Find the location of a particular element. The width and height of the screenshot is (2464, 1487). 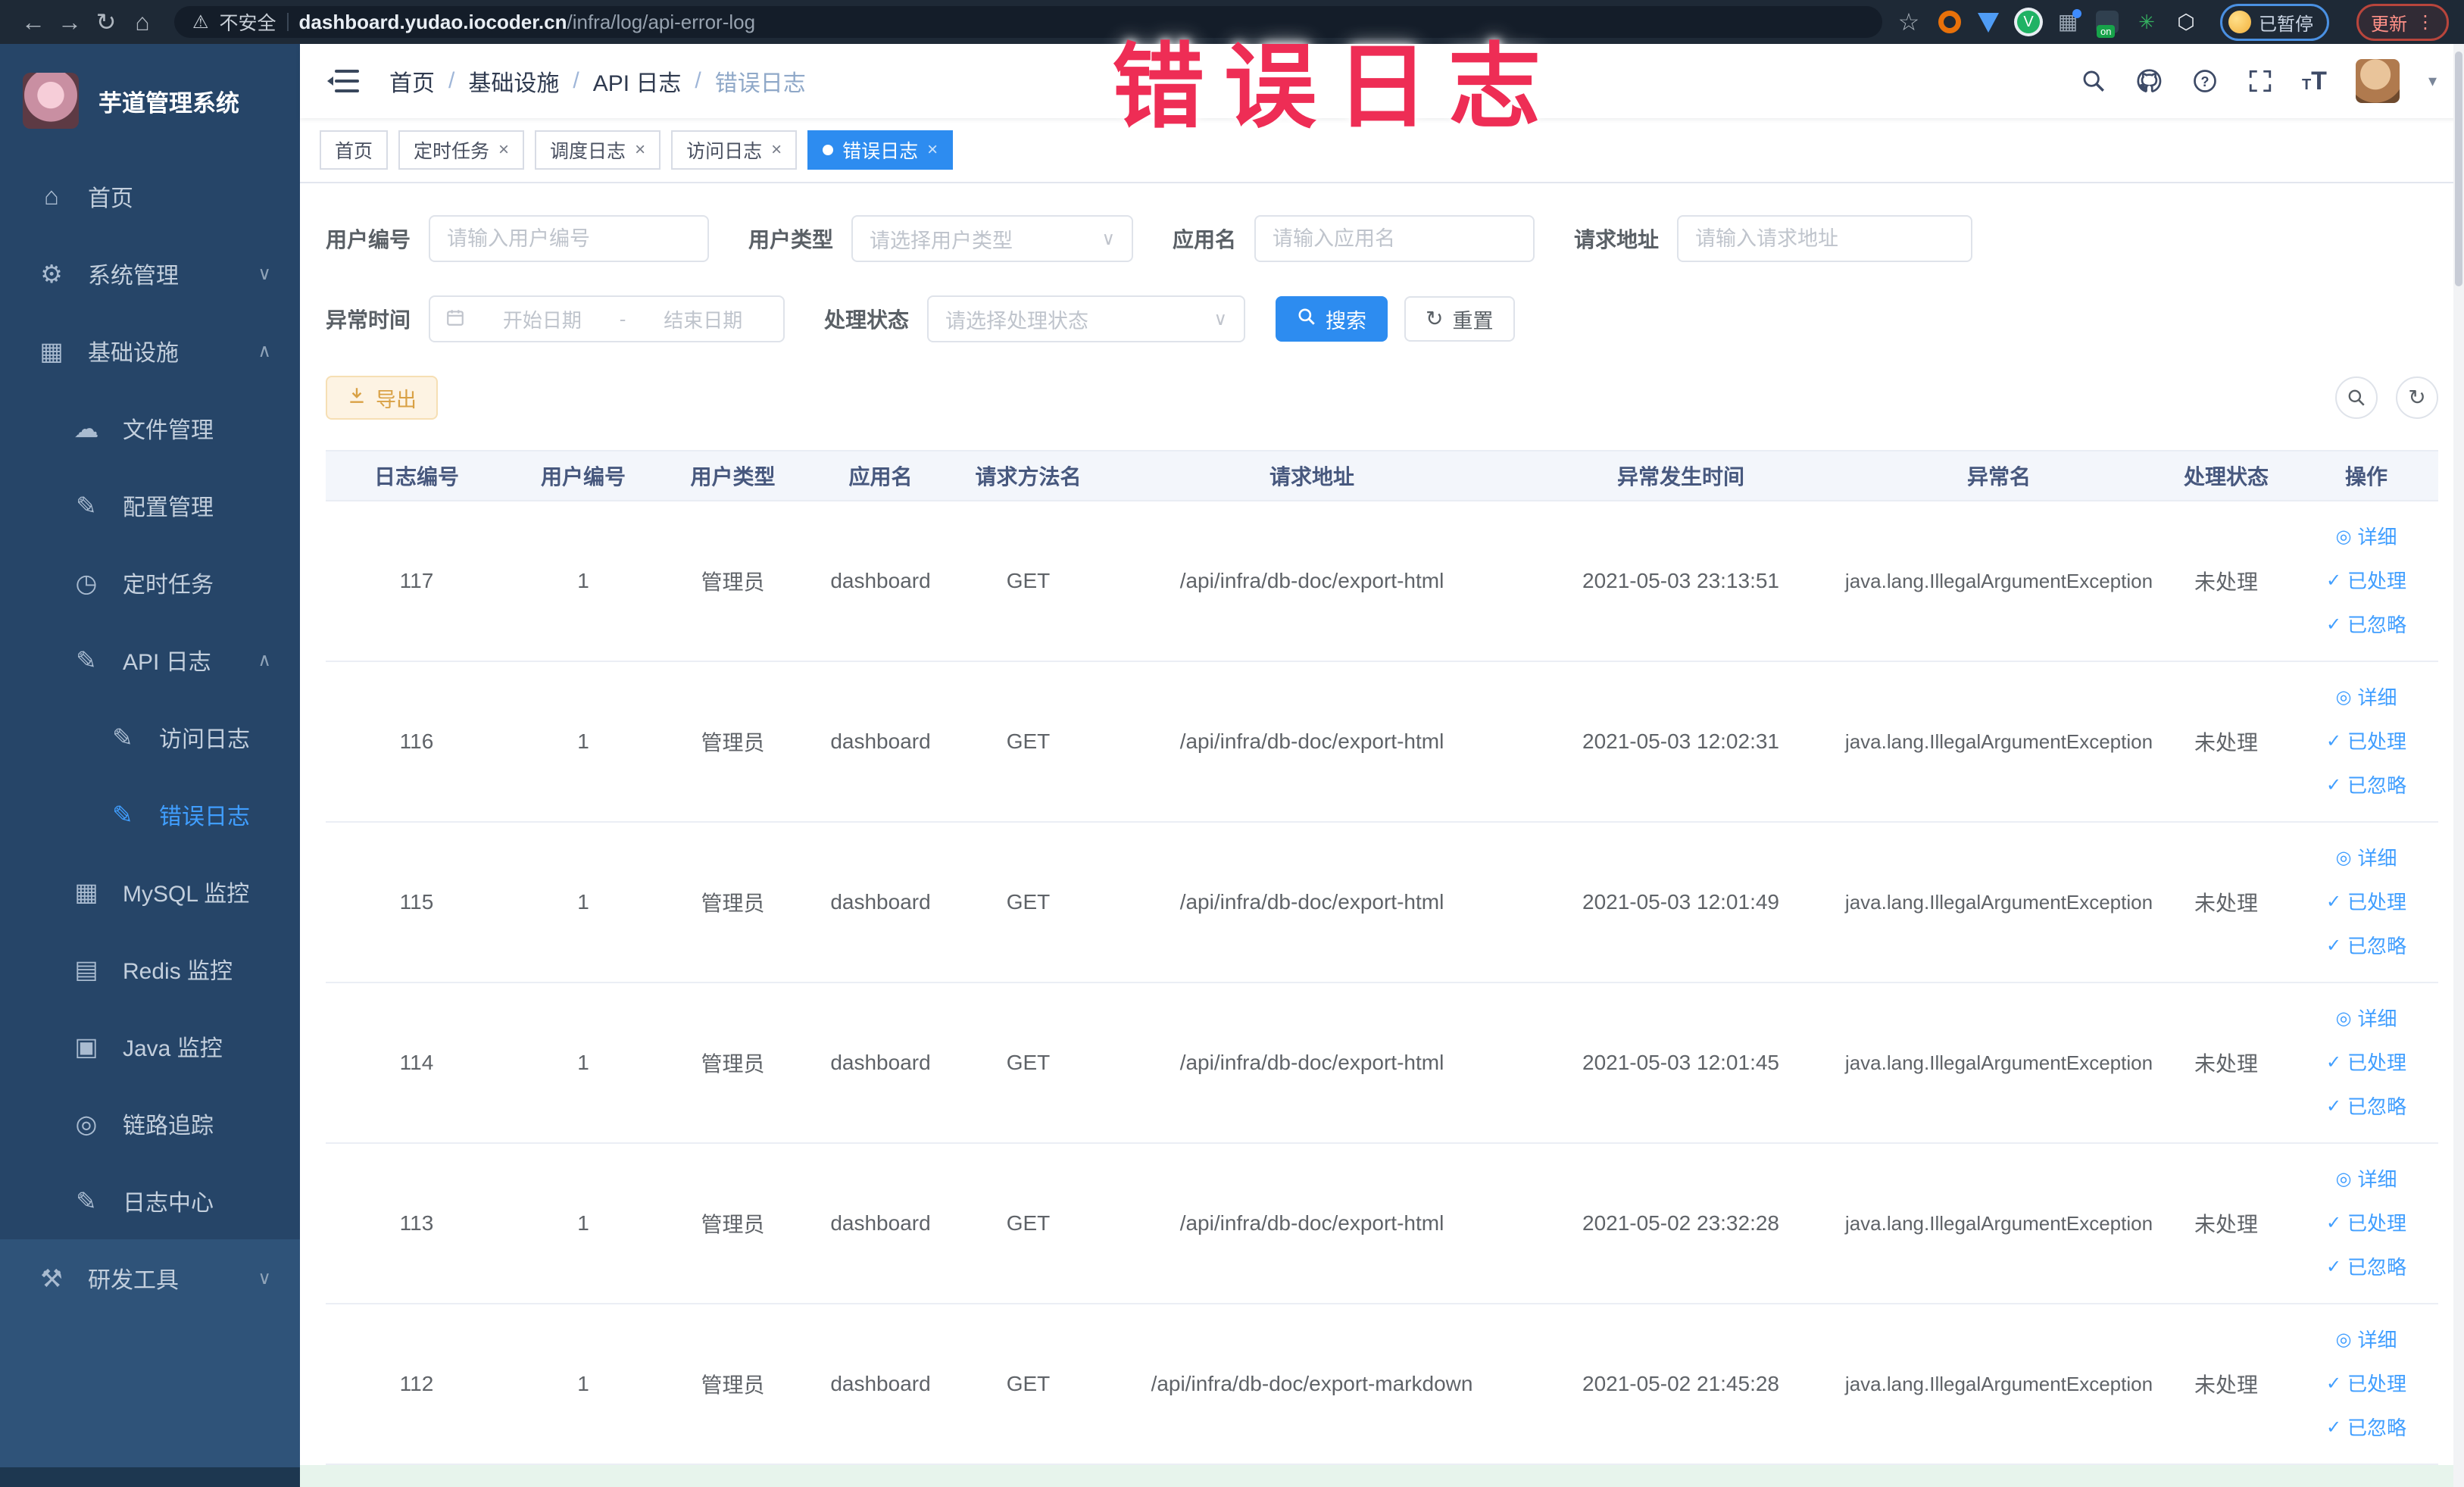

sidebar-item: ☁ 文件管理 is located at coordinates (150, 428).